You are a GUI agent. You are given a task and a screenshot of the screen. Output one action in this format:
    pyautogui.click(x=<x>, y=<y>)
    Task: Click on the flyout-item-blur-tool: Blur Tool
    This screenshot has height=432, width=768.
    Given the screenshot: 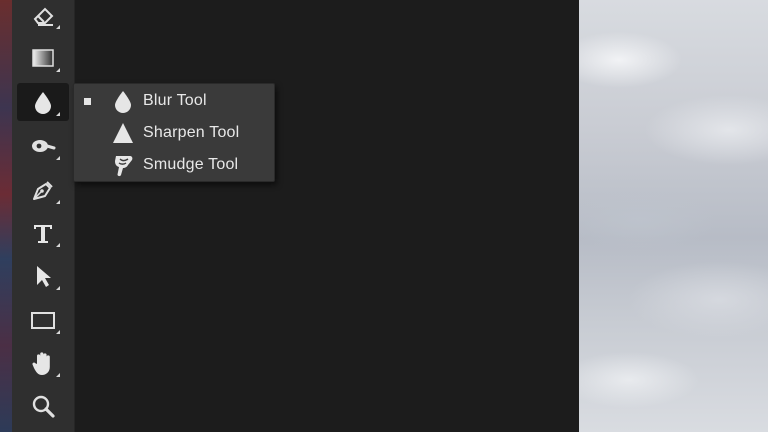 What is the action you would take?
    pyautogui.click(x=174, y=101)
    